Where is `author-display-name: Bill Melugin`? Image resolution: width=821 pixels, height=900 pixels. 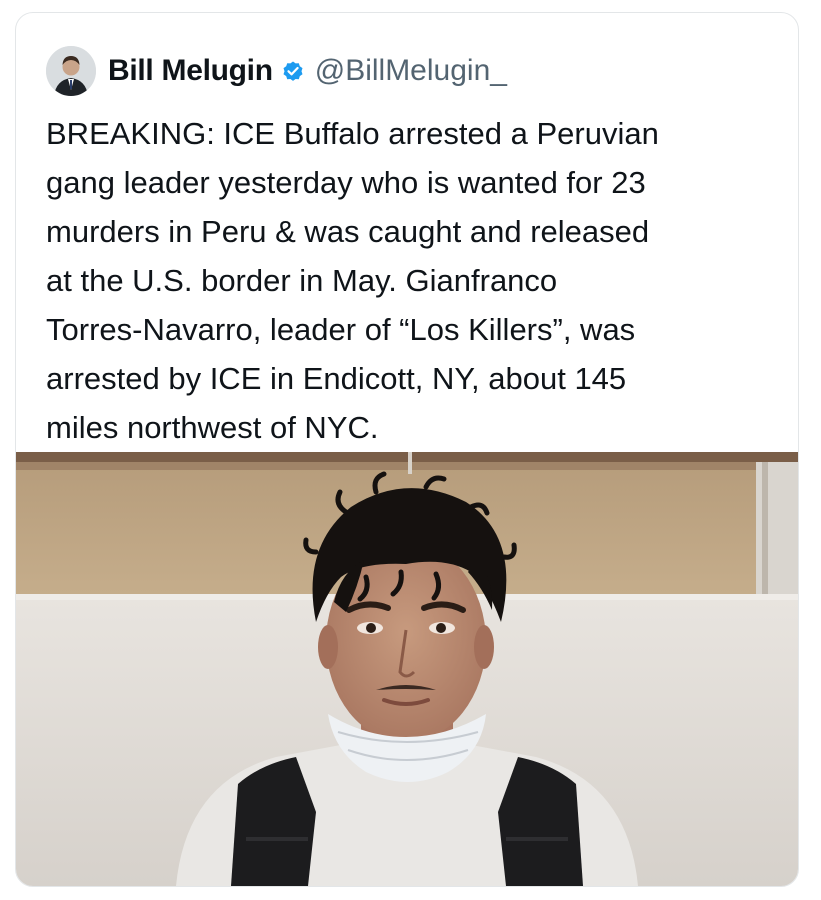 author-display-name: Bill Melugin is located at coordinates (190, 71).